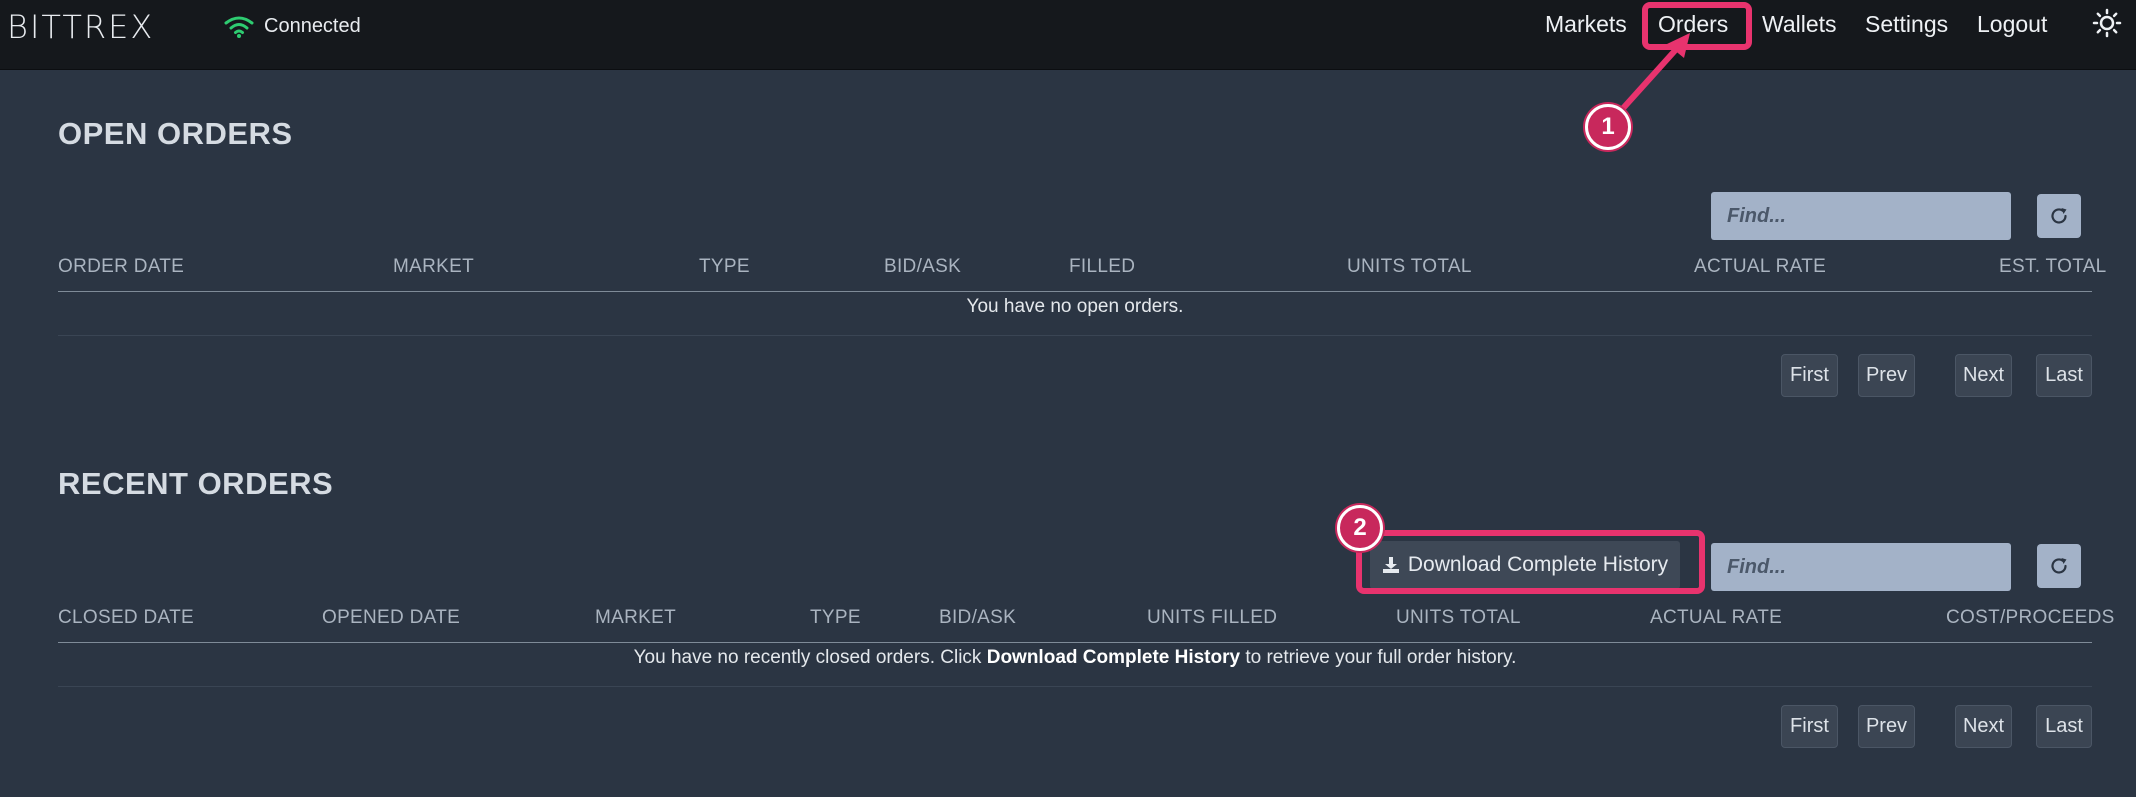 Image resolution: width=2136 pixels, height=797 pixels. I want to click on nav-settings: Settings, so click(1906, 30).